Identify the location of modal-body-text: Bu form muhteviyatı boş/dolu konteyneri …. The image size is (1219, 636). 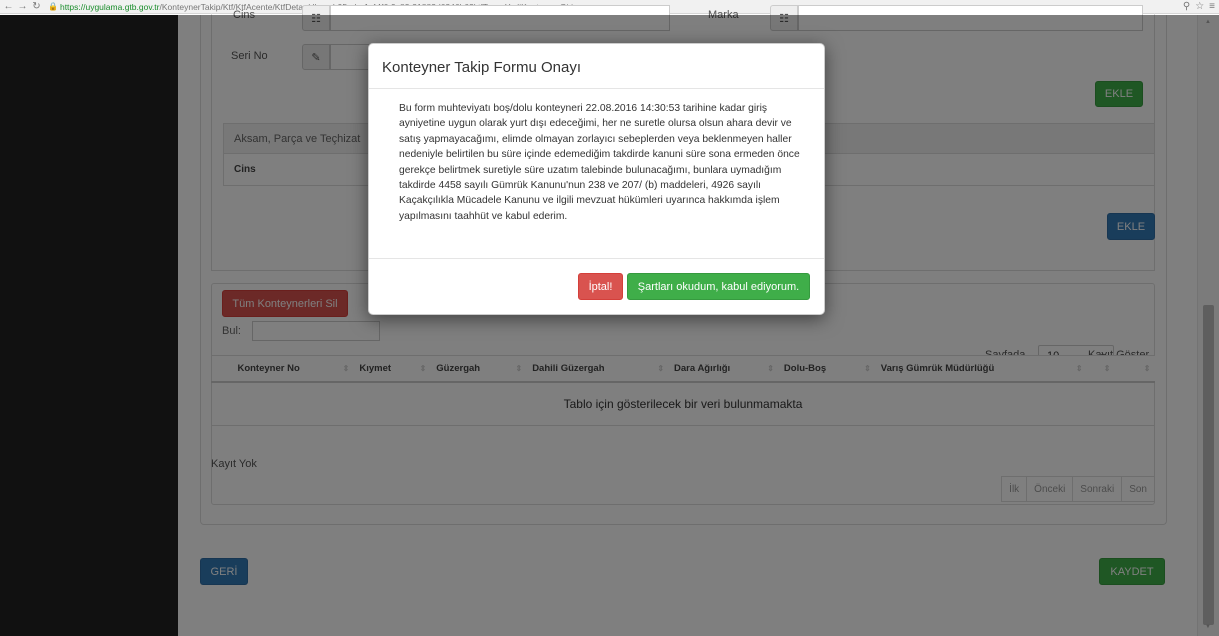
(596, 174).